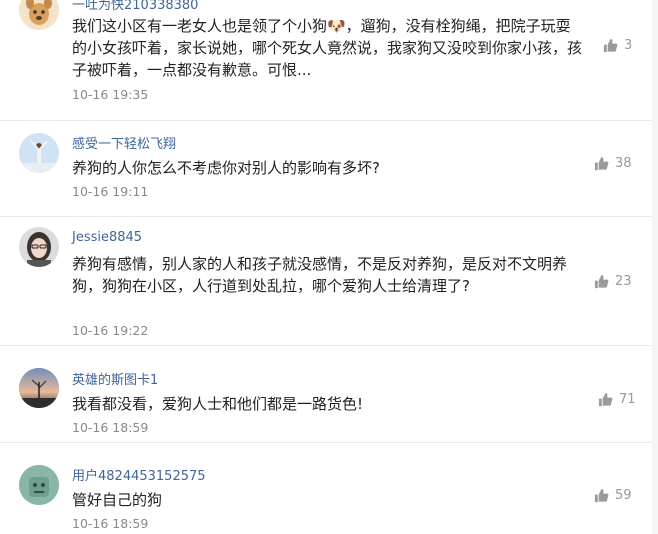  What do you see at coordinates (218, 404) in the screenshot?
I see `comment-text: 我看都没看，爱狗人士和他们都是一路货色!` at bounding box center [218, 404].